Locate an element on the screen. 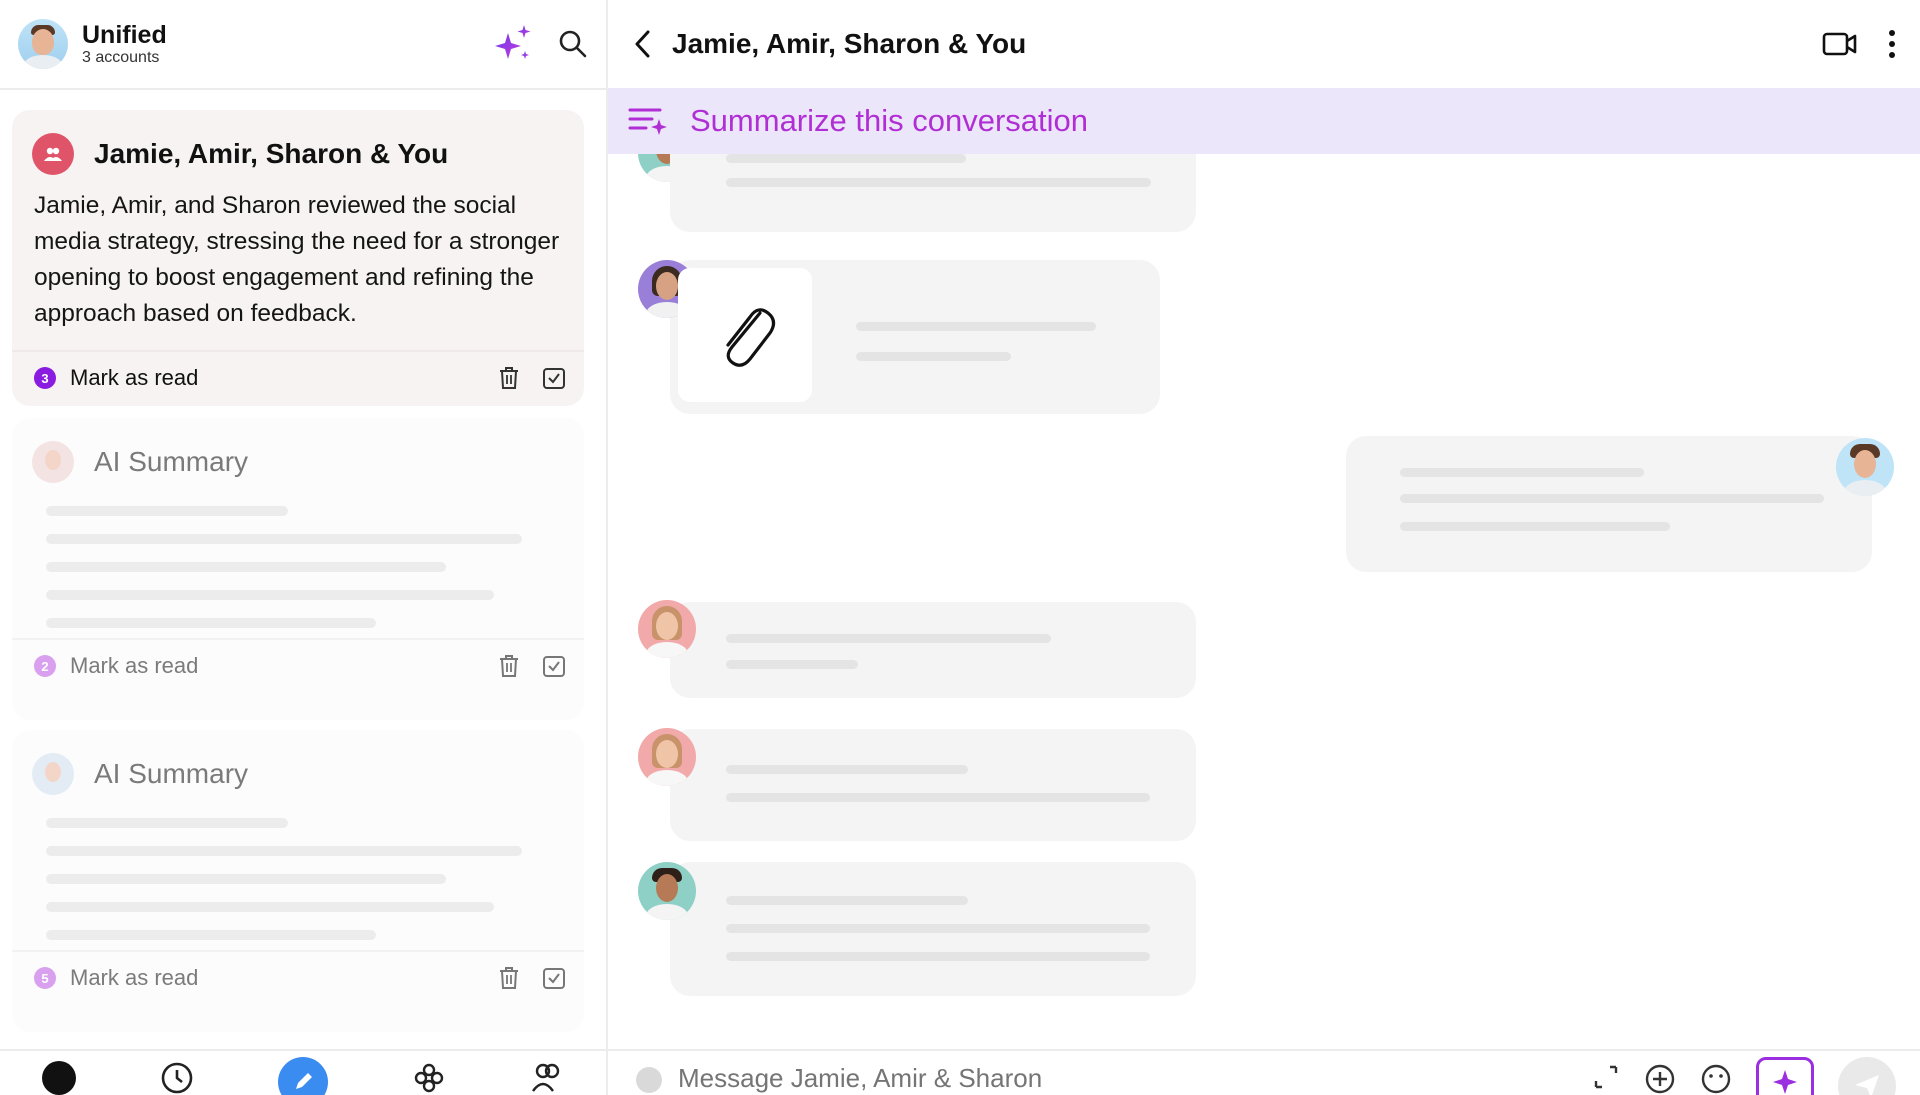  compose-pencil-icon is located at coordinates (303, 1076).